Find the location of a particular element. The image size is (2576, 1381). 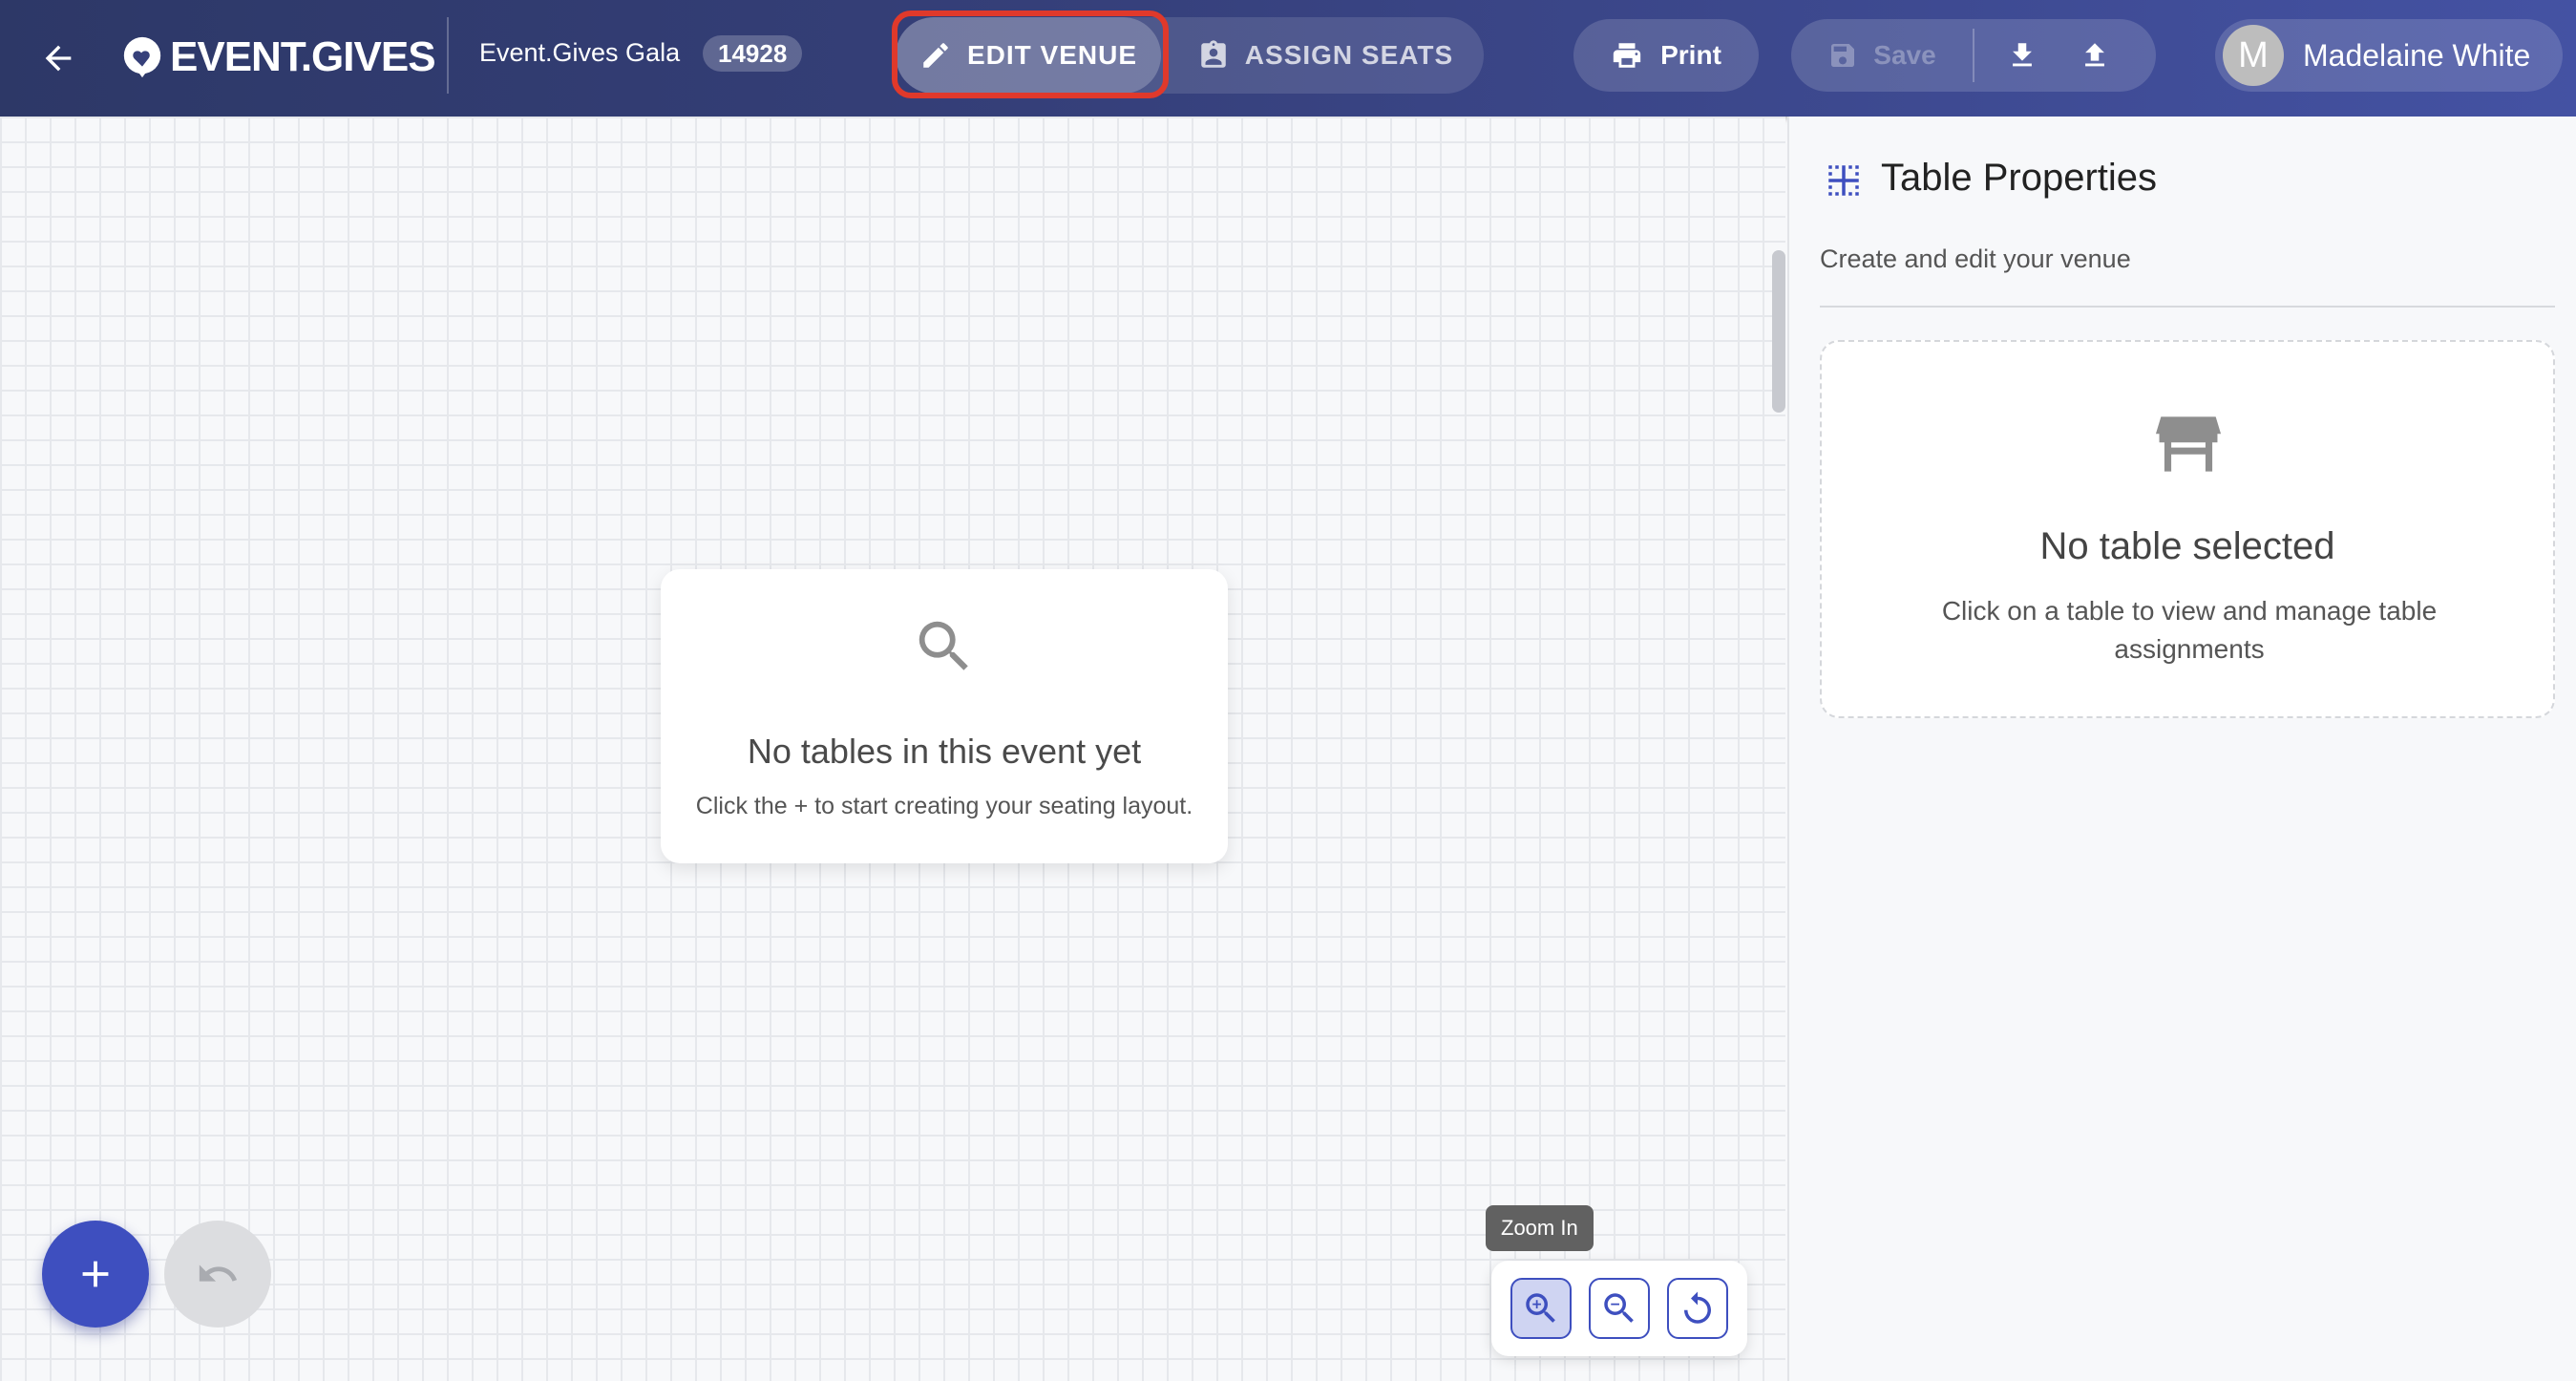

save-button: Save is located at coordinates (1882, 55).